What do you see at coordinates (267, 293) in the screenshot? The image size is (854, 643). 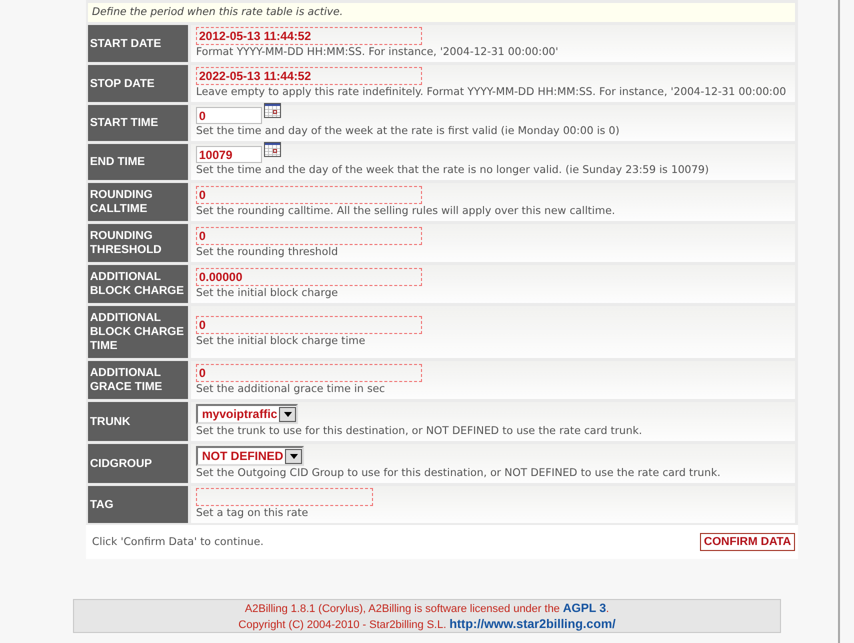 I see `field-description: Set the initial block charge` at bounding box center [267, 293].